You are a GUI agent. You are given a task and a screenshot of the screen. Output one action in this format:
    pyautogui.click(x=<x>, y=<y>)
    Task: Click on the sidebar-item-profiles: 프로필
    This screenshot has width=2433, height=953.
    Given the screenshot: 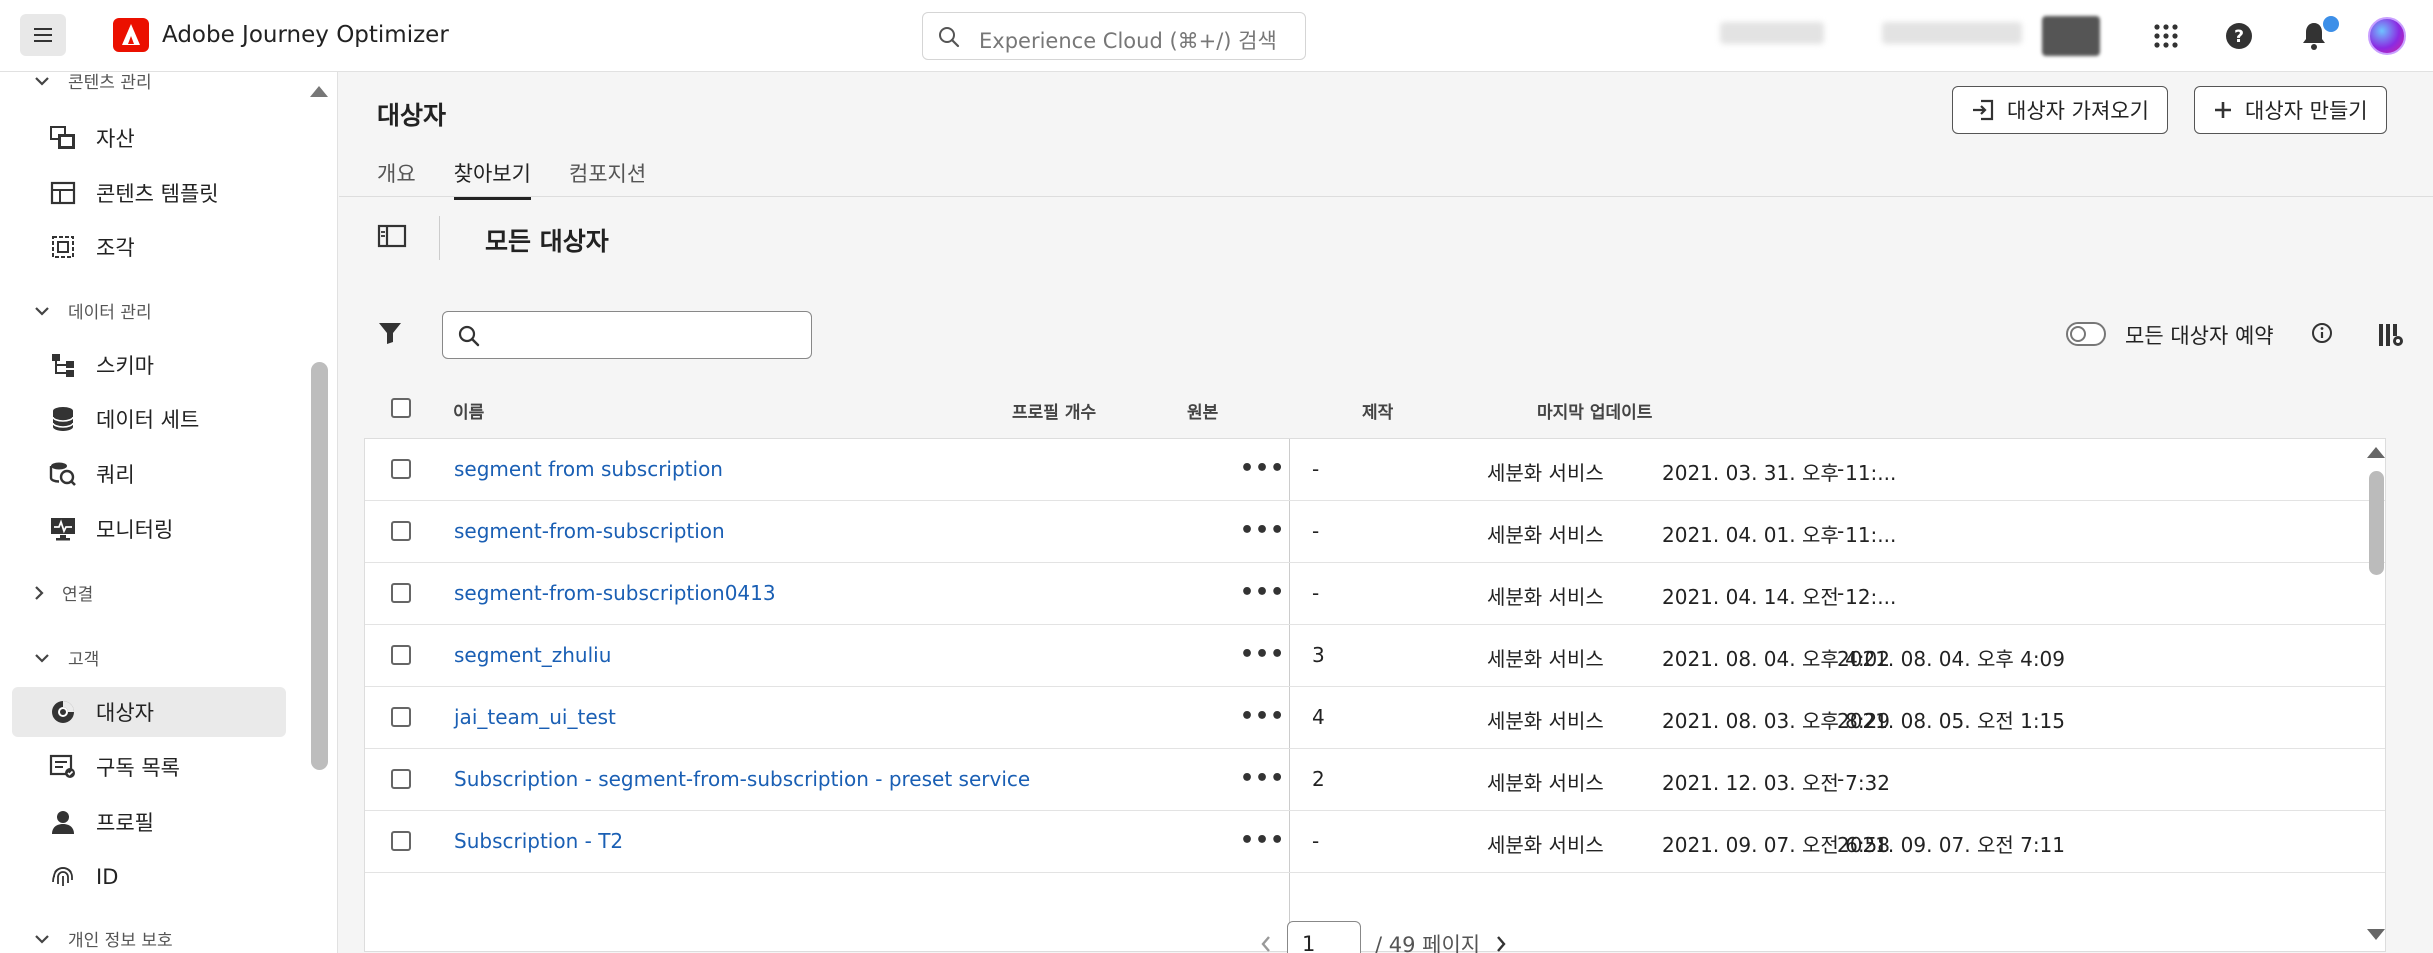 What is the action you would take?
    pyautogui.click(x=149, y=822)
    